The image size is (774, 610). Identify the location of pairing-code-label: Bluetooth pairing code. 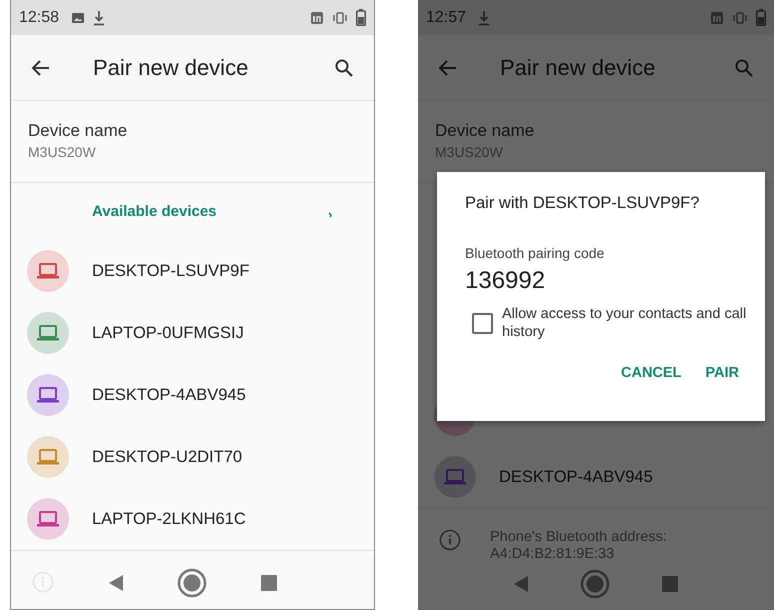
(535, 253).